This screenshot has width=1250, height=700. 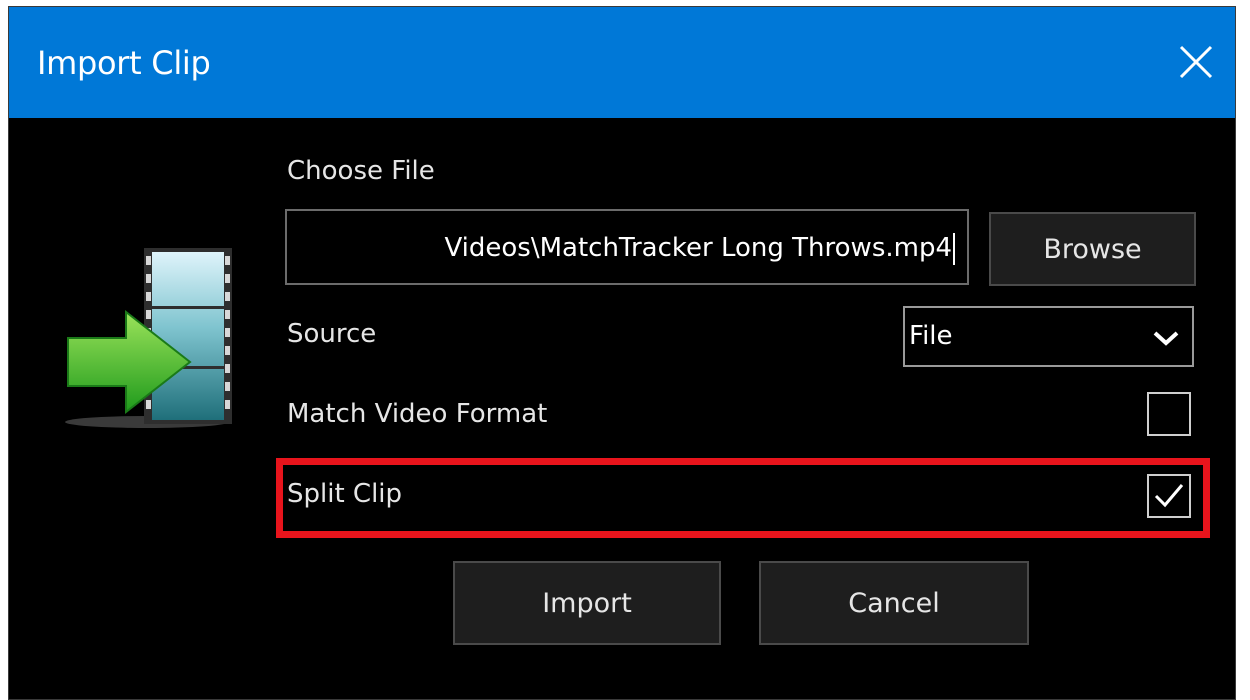 I want to click on split-clip-highlight, so click(x=743, y=498).